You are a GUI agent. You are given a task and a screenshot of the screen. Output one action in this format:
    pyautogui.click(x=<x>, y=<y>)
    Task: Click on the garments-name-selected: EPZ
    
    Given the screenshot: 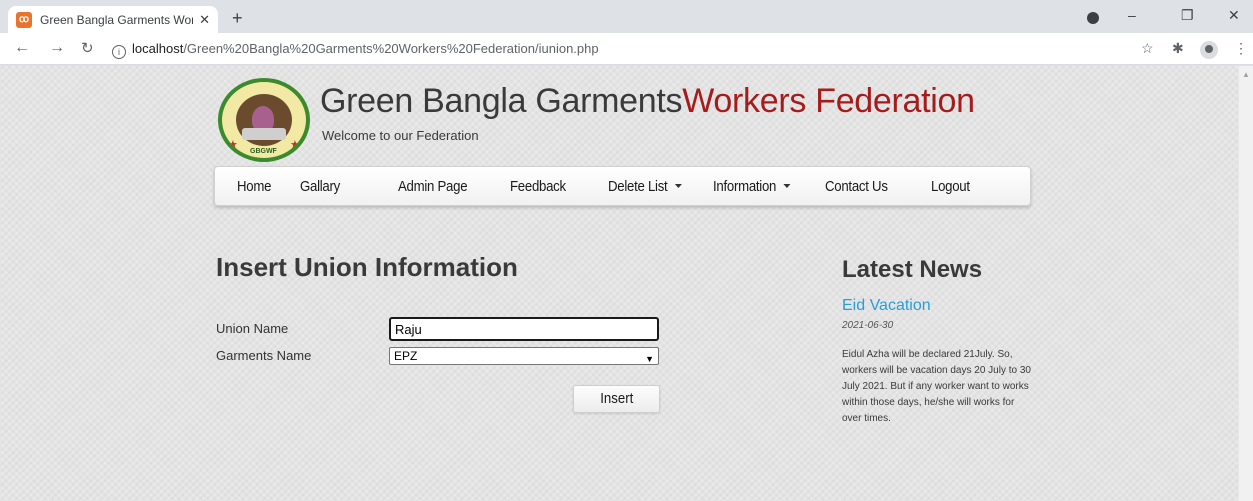 What is the action you would take?
    pyautogui.click(x=406, y=356)
    